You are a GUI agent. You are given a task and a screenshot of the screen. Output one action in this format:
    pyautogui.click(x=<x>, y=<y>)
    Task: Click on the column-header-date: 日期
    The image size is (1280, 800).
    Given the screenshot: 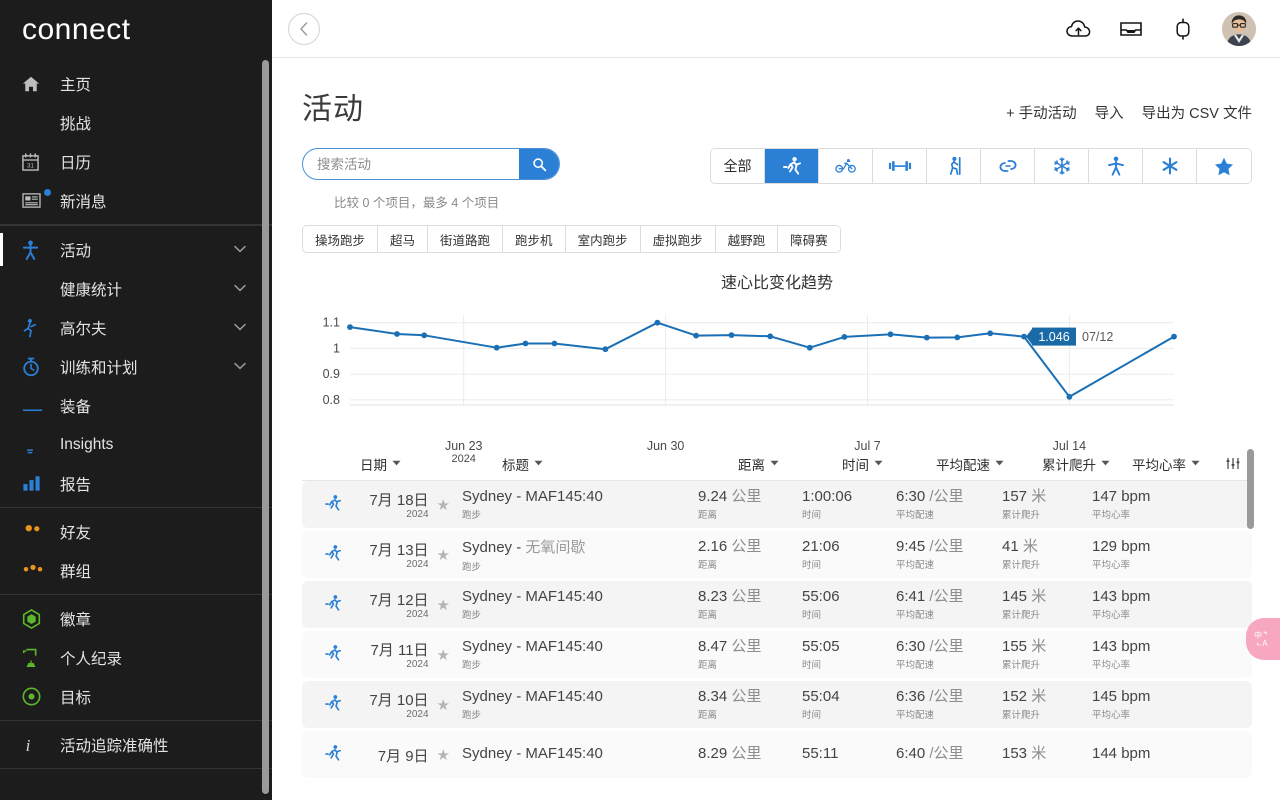 What is the action you would take?
    pyautogui.click(x=380, y=464)
    